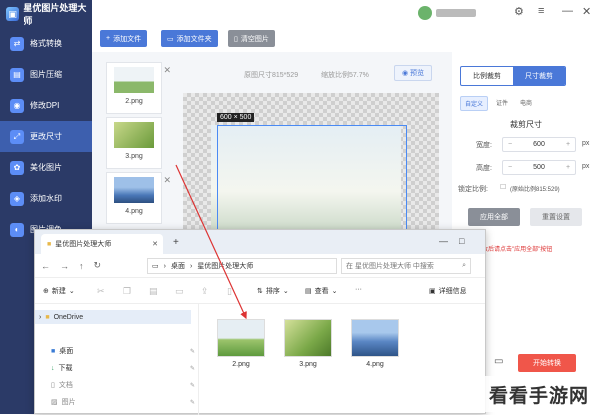  What do you see at coordinates (17, 198) in the screenshot?
I see `watermark-icon: ◈` at bounding box center [17, 198].